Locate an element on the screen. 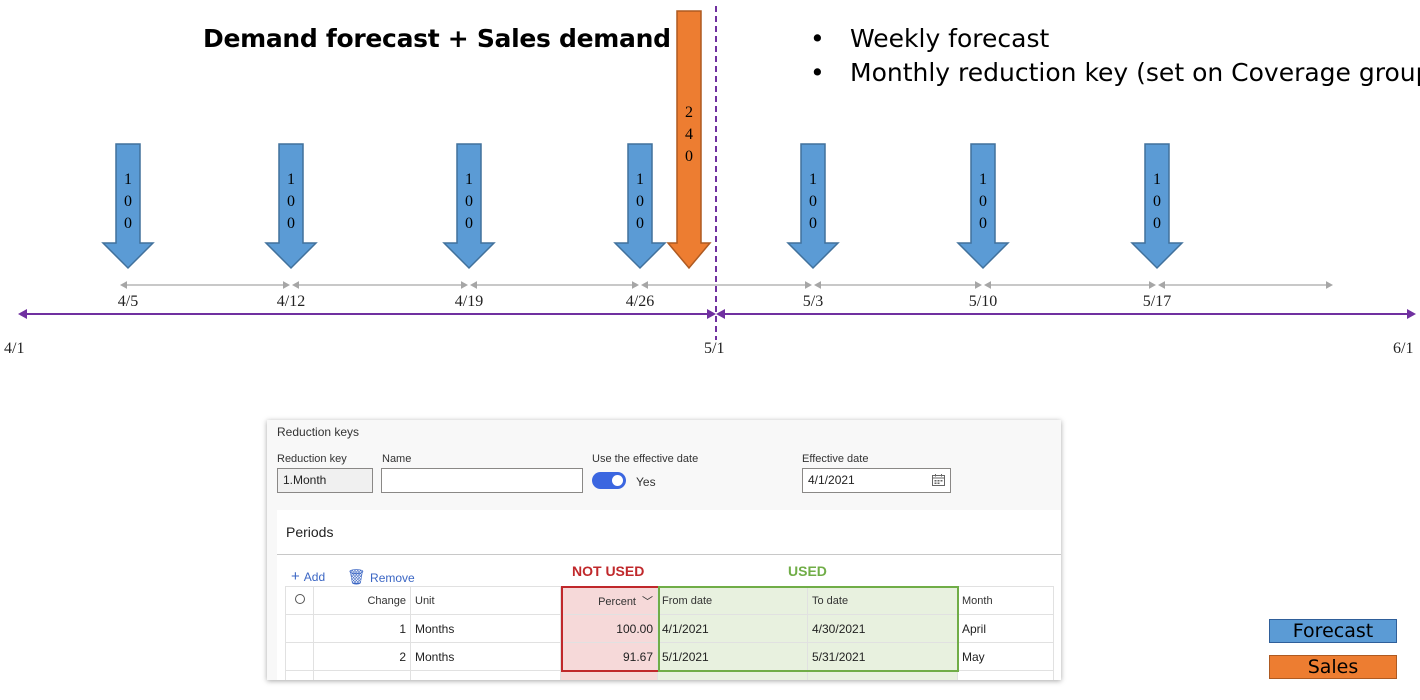  diagram-title: Demand forecast + Sales demand is located at coordinates (437, 38).